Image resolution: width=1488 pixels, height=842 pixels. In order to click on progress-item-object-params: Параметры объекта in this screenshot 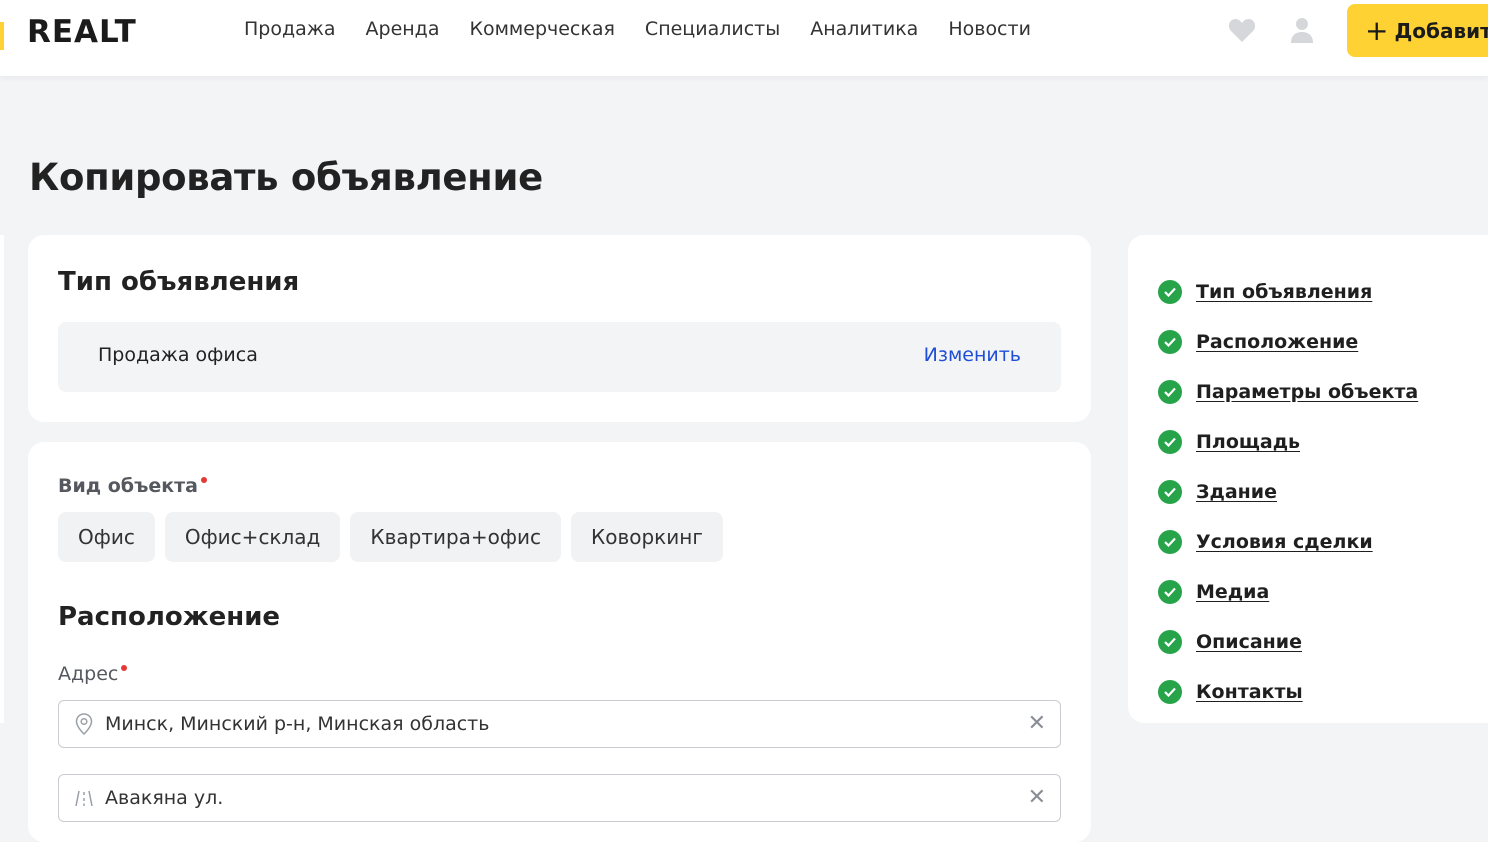, I will do `click(1288, 392)`.